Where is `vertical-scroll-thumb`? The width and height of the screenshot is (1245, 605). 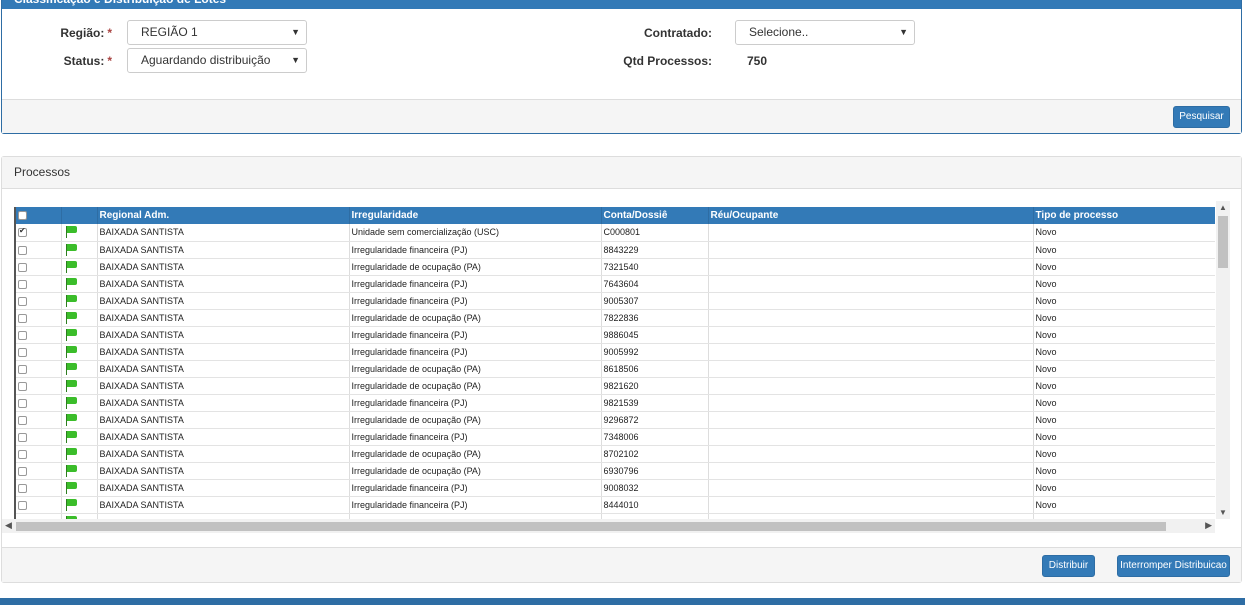
vertical-scroll-thumb is located at coordinates (1223, 242).